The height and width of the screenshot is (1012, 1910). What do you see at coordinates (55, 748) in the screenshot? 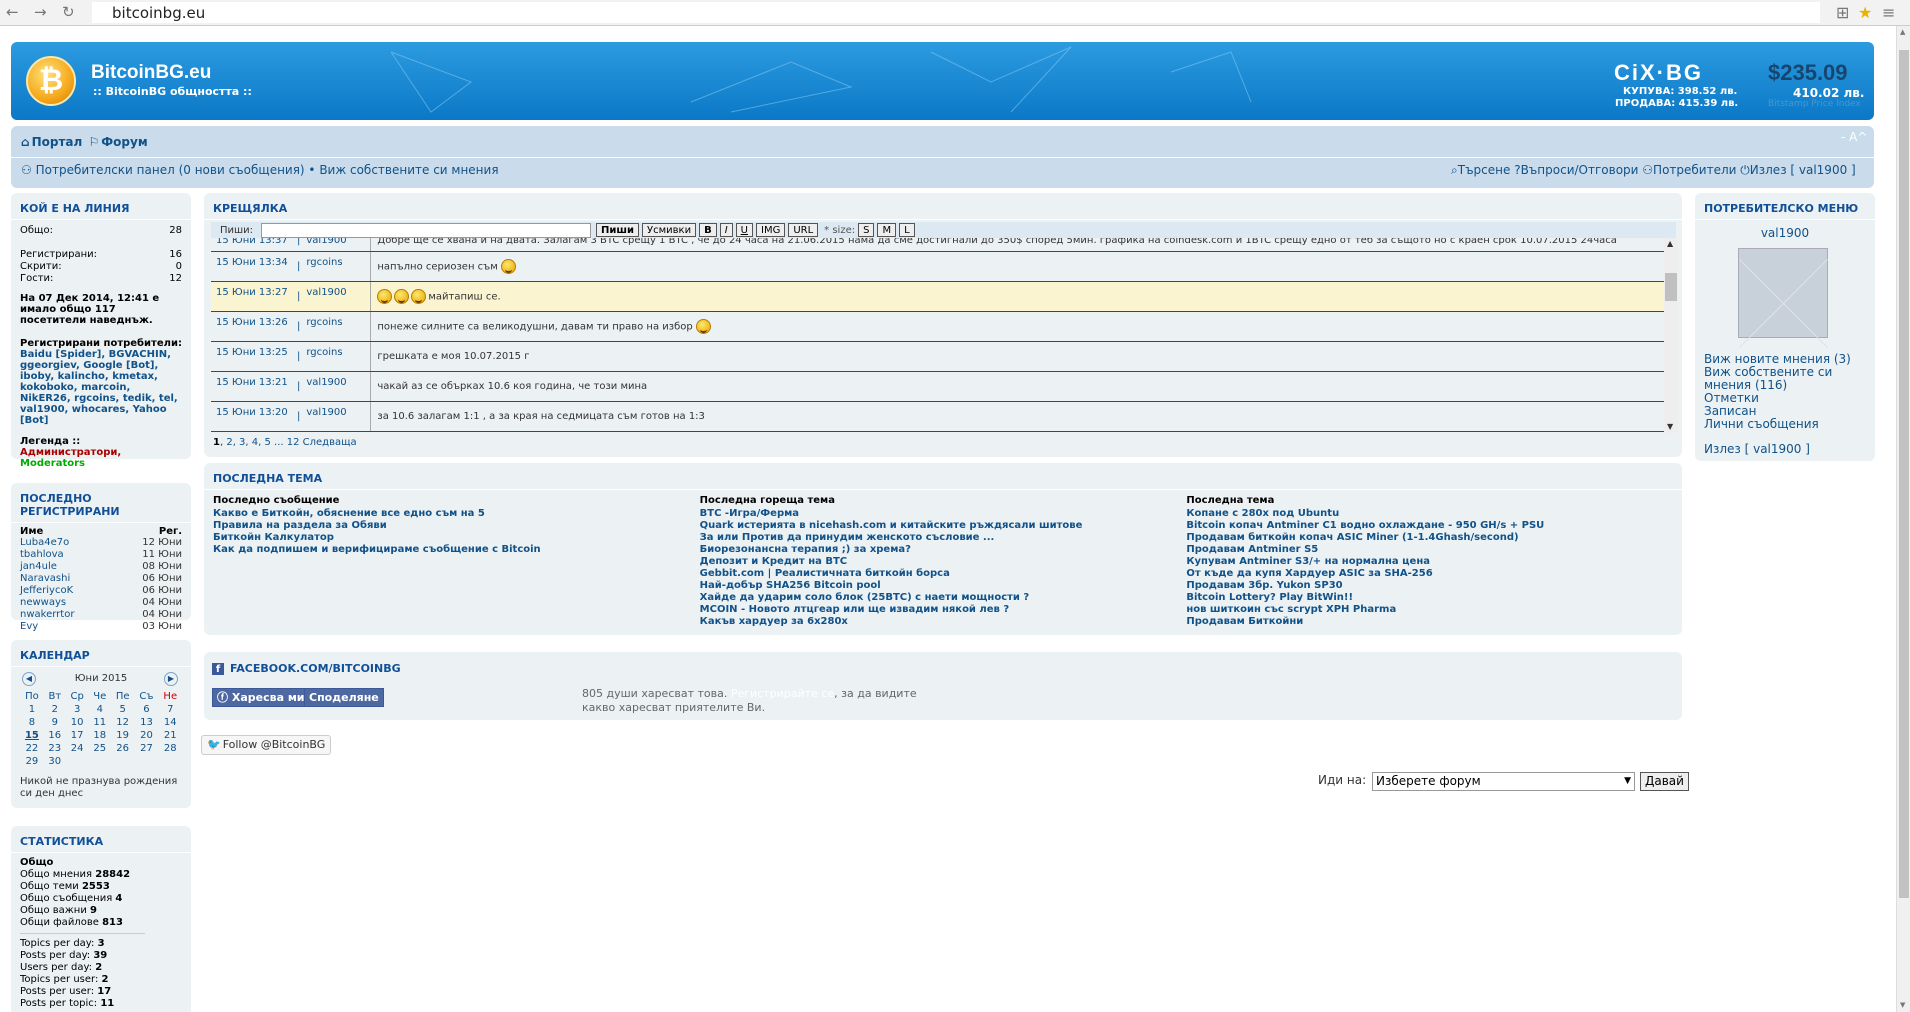
I see `calendar-day: 23` at bounding box center [55, 748].